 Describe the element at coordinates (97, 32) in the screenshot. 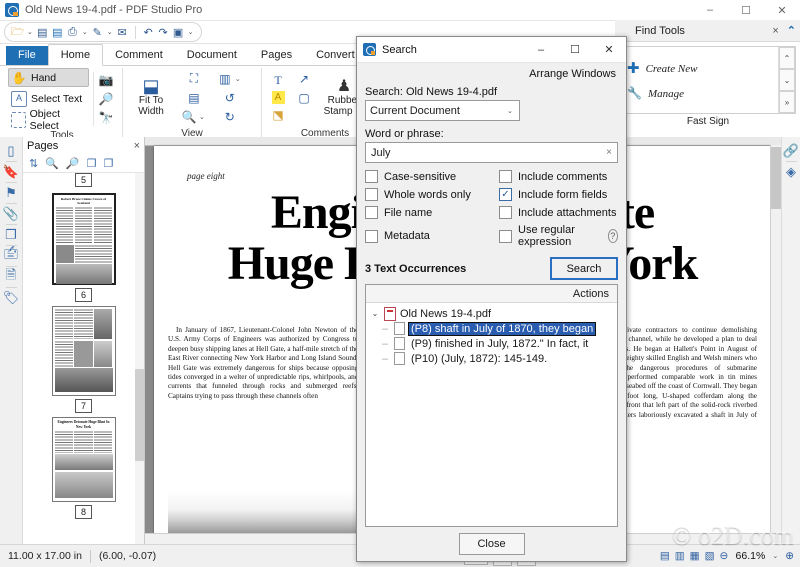

I see `highlighter-icon: ✎` at that location.